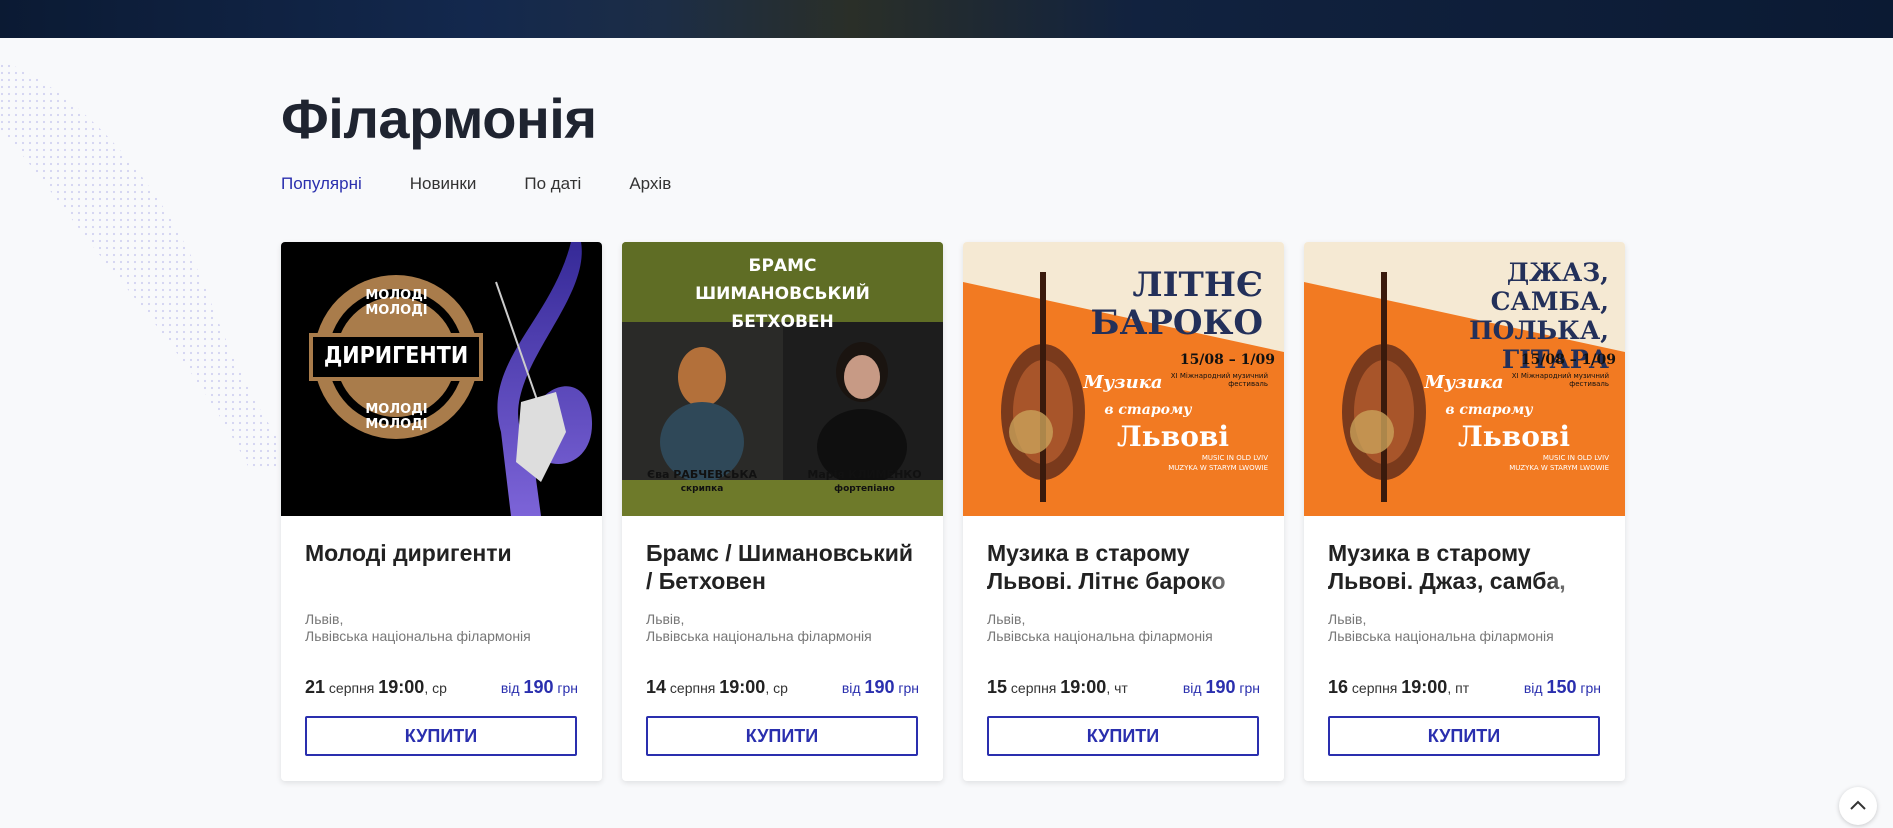  I want to click on poster-heading-line: ДЖАЗ, САМБА,, so click(1549, 287).